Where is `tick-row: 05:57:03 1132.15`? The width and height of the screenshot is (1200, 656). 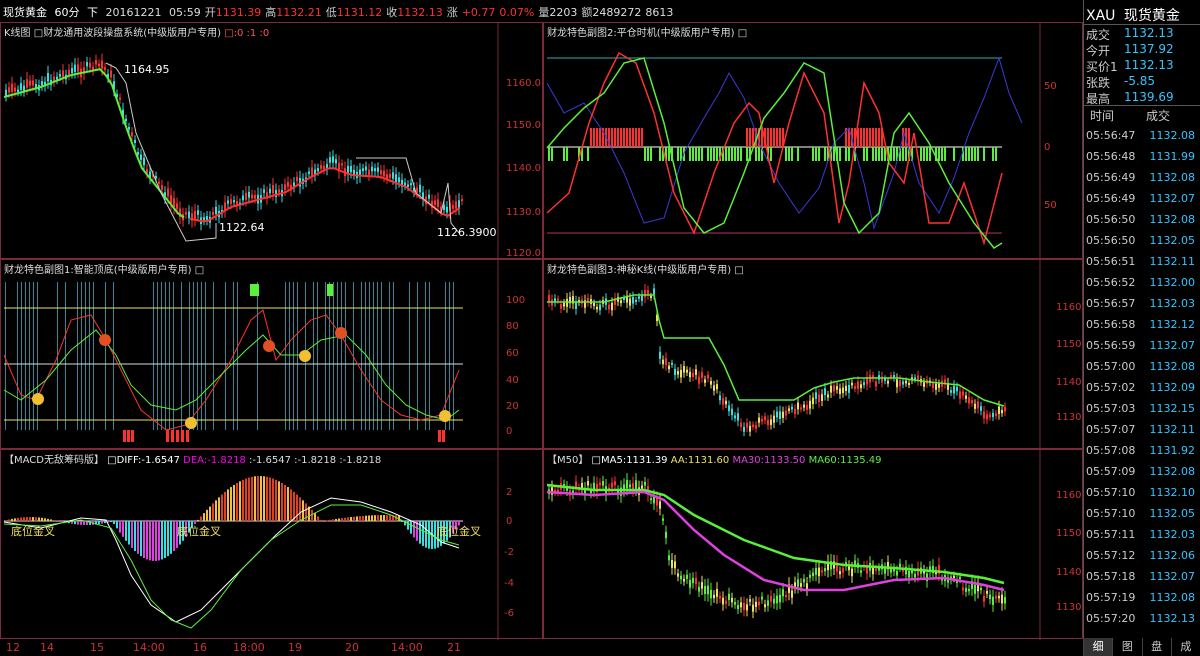
tick-row: 05:57:03 1132.15 is located at coordinates (1142, 410).